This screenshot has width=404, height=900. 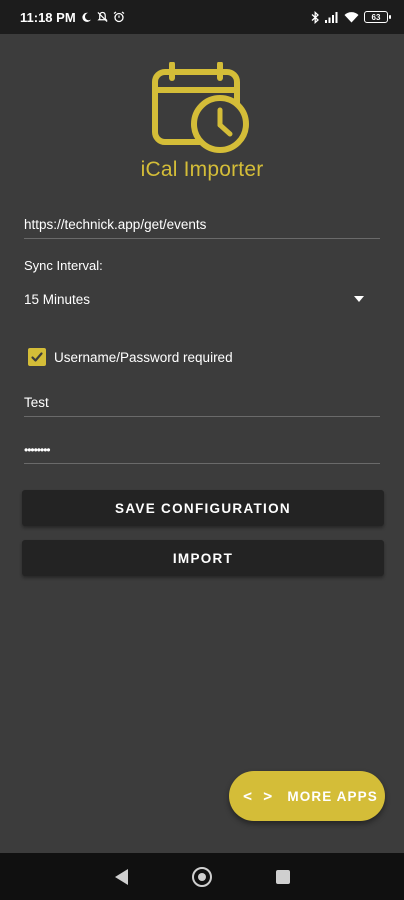 What do you see at coordinates (202, 228) in the screenshot?
I see `url-input: https://technick.app/get/events` at bounding box center [202, 228].